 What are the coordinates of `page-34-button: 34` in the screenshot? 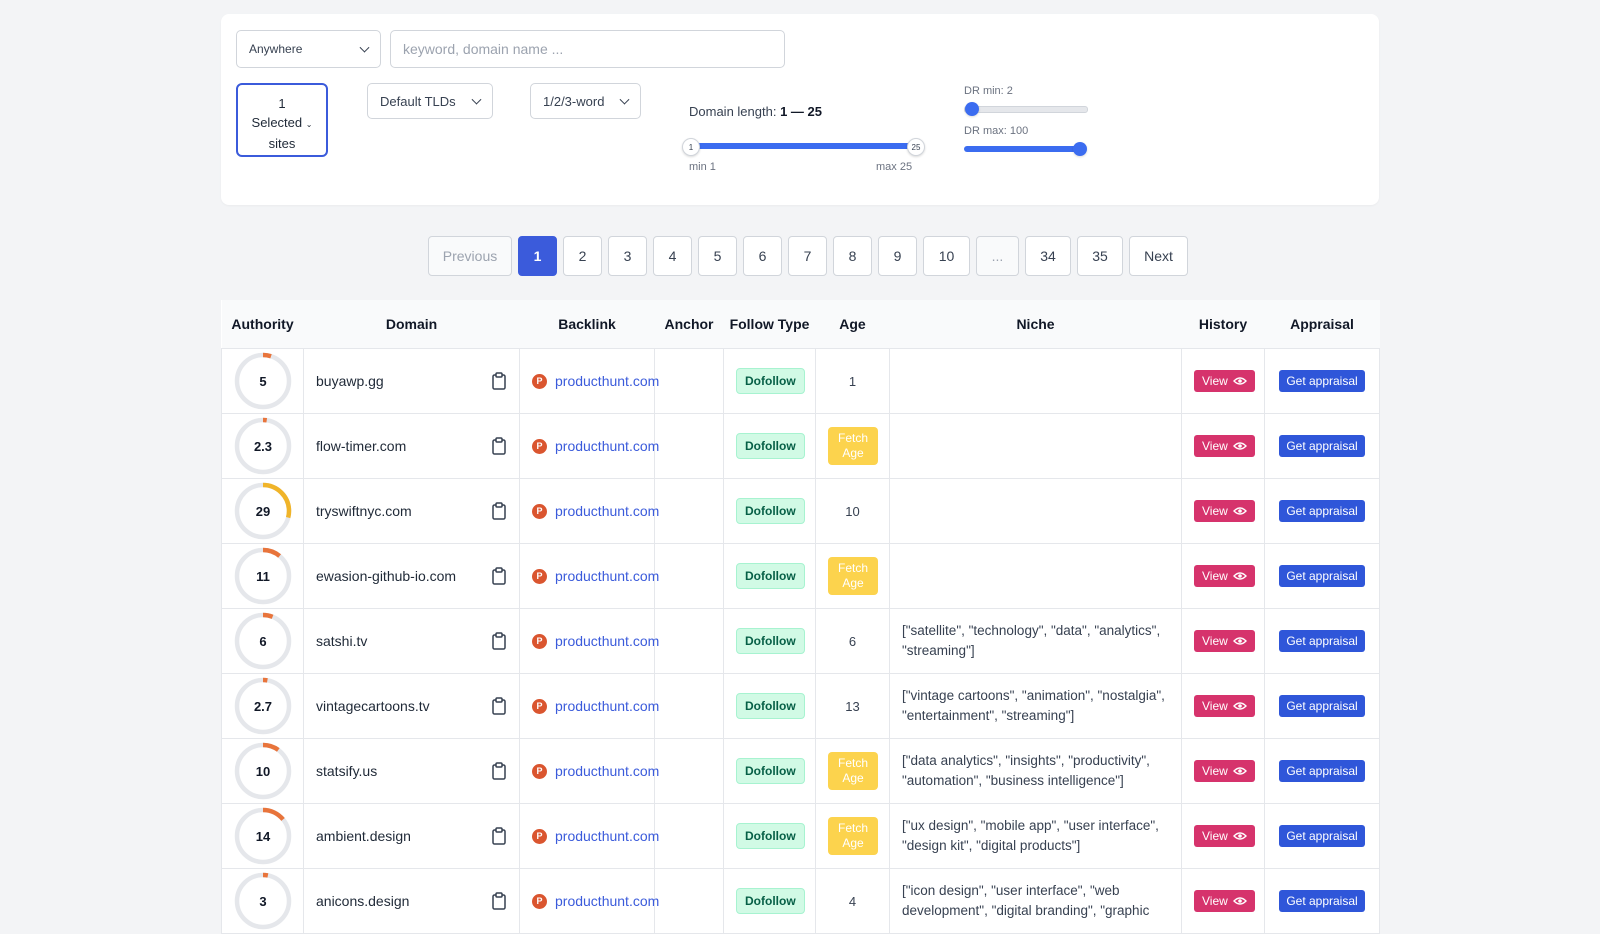 It's located at (1048, 256).